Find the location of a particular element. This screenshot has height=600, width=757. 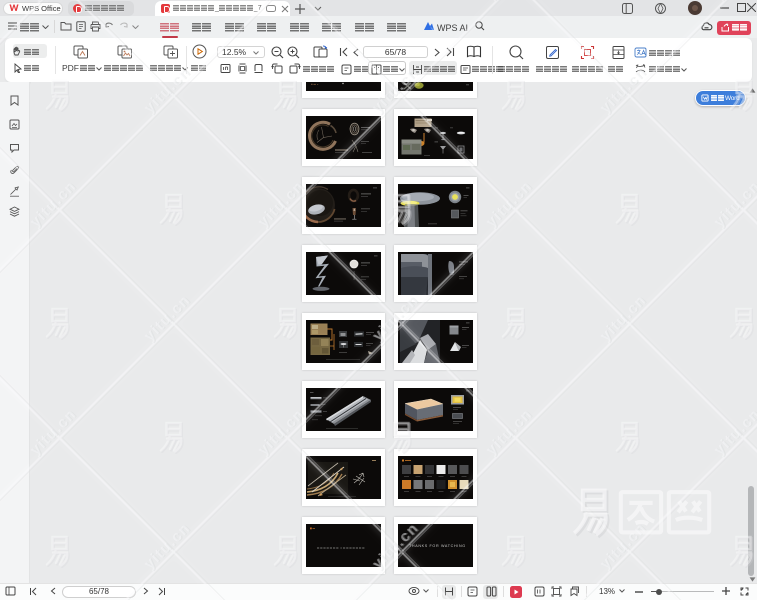

svg-text: THANKS FOR WATCHING is located at coordinates (437, 546).